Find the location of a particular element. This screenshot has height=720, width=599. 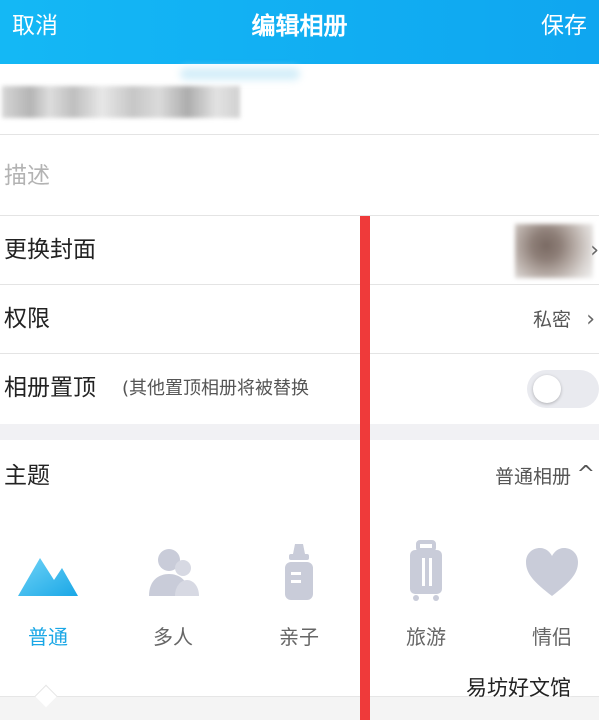

theme-option-couple: 情侣 is located at coordinates (545, 600).